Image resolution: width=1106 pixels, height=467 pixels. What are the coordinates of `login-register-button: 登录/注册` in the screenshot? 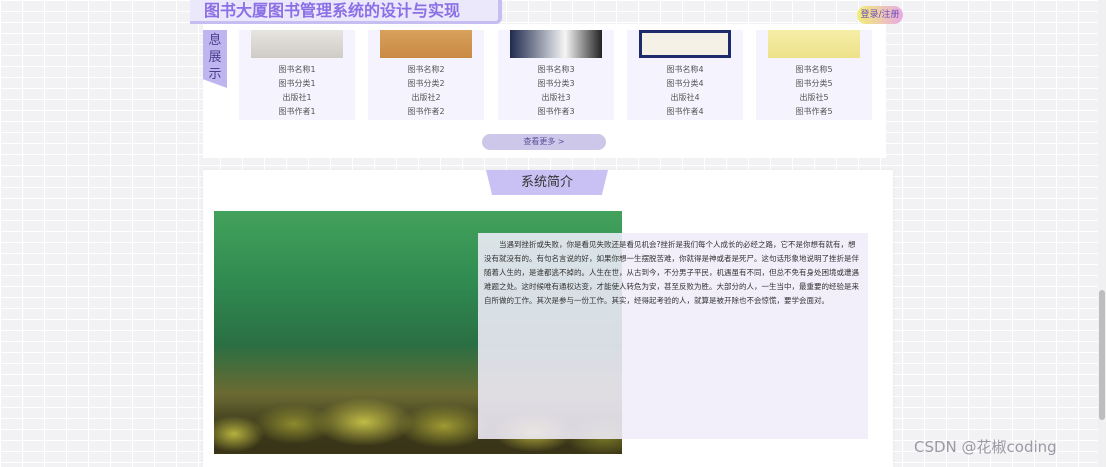 It's located at (880, 15).